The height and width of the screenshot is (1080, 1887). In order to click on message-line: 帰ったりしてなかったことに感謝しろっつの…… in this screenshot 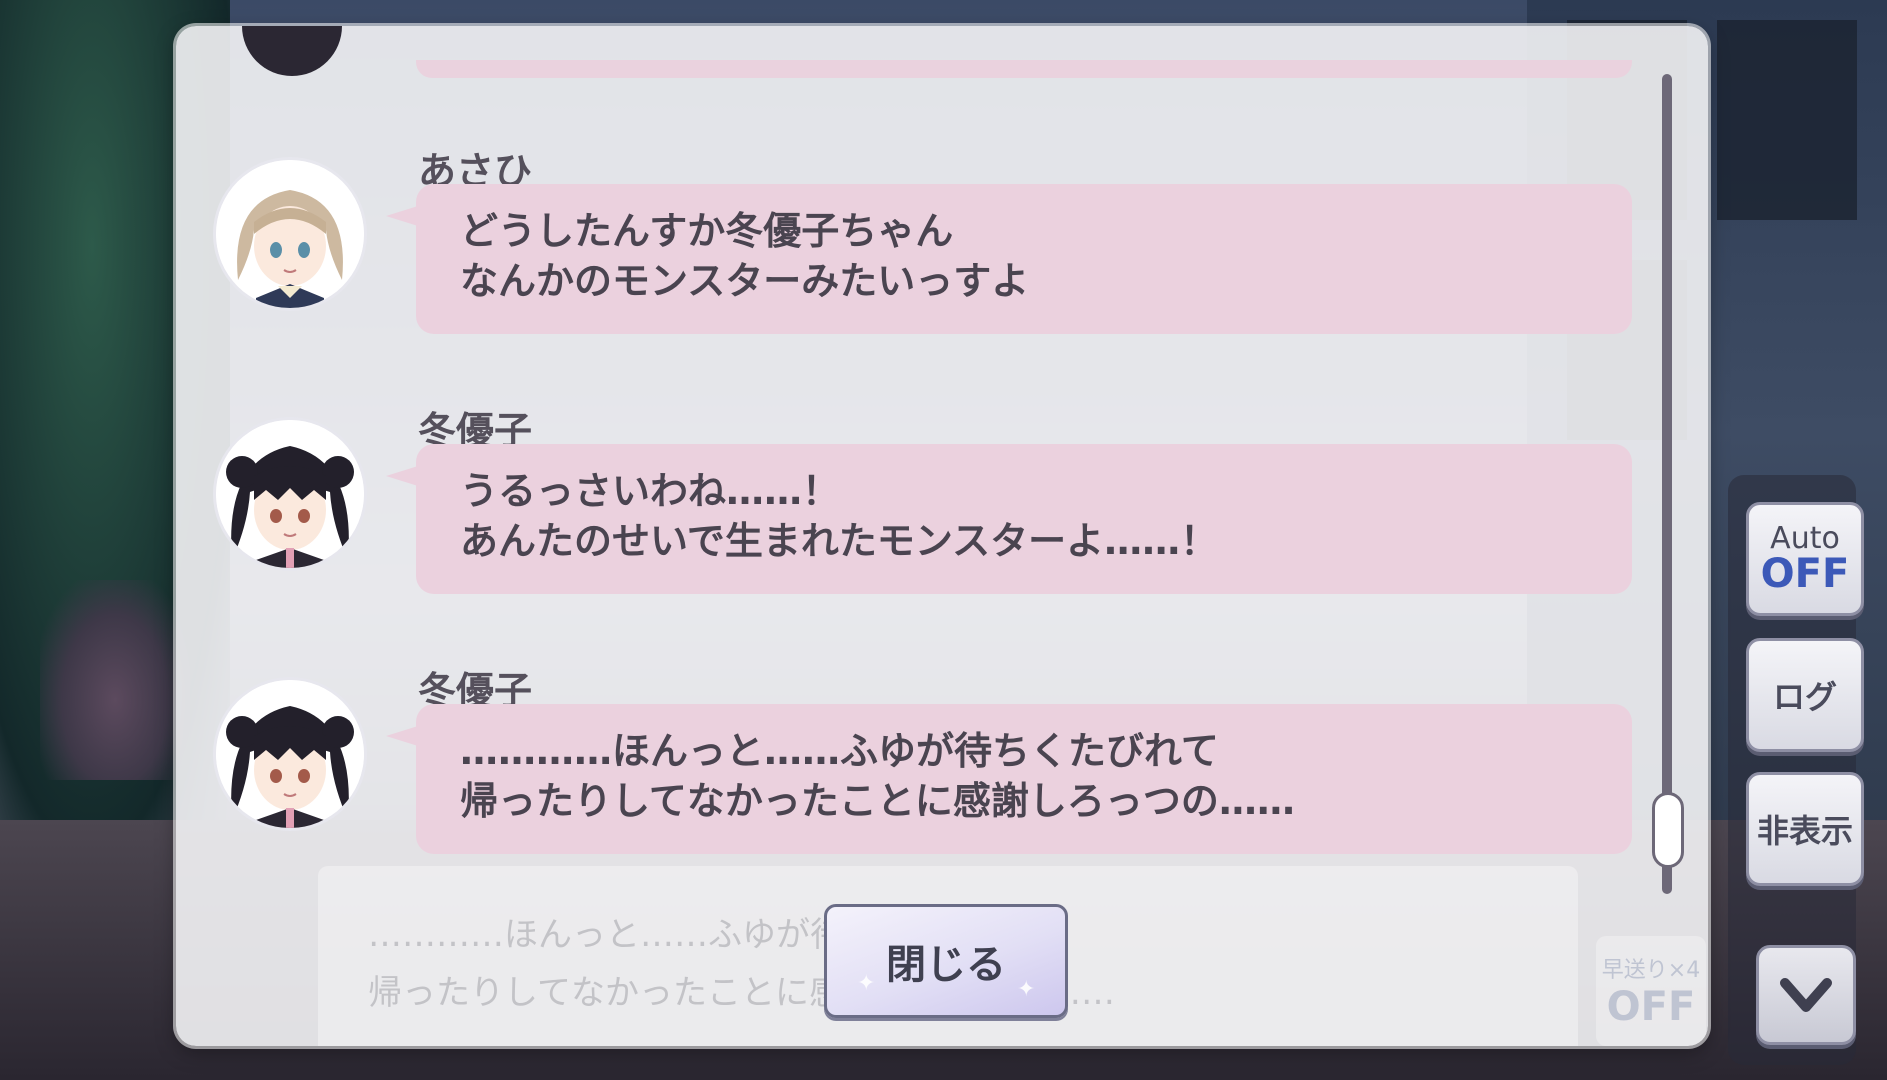, I will do `click(877, 801)`.